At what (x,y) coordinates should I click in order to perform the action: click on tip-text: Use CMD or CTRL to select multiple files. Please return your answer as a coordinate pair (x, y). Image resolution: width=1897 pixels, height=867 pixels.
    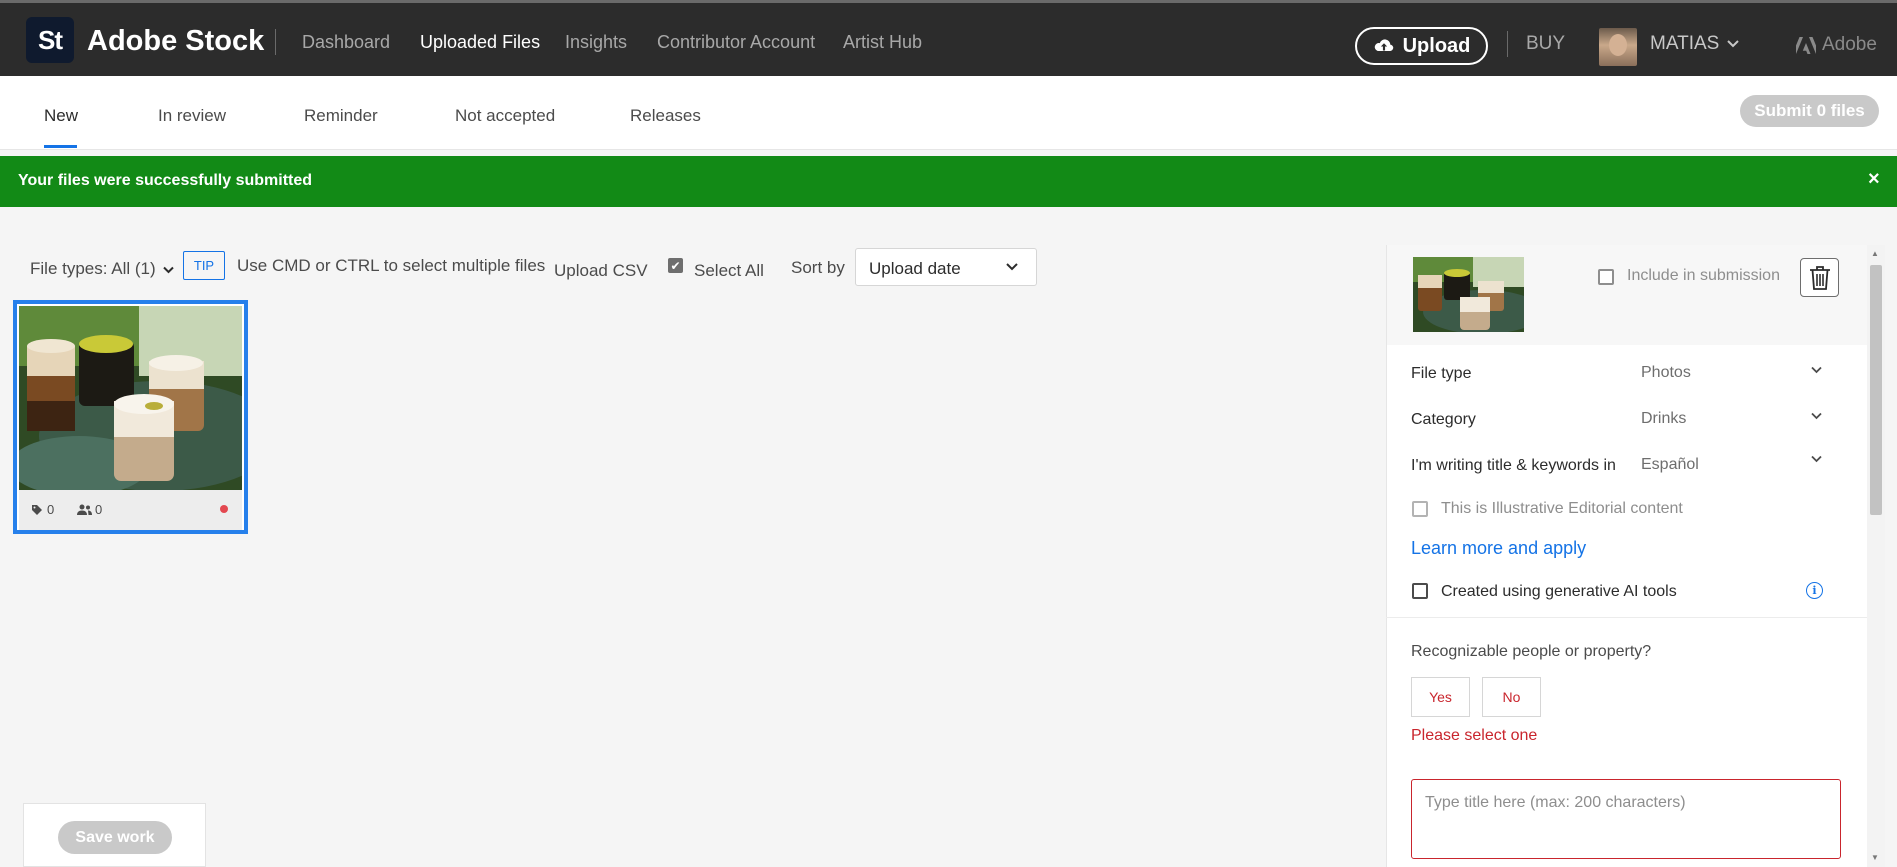
    Looking at the image, I should click on (391, 265).